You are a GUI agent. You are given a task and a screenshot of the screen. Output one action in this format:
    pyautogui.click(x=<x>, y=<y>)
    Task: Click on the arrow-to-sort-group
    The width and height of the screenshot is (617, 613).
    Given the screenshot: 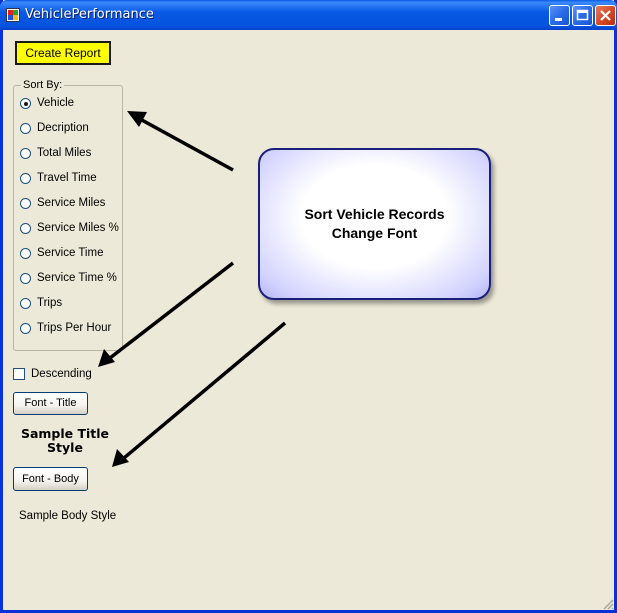 What is the action you would take?
    pyautogui.click(x=180, y=141)
    